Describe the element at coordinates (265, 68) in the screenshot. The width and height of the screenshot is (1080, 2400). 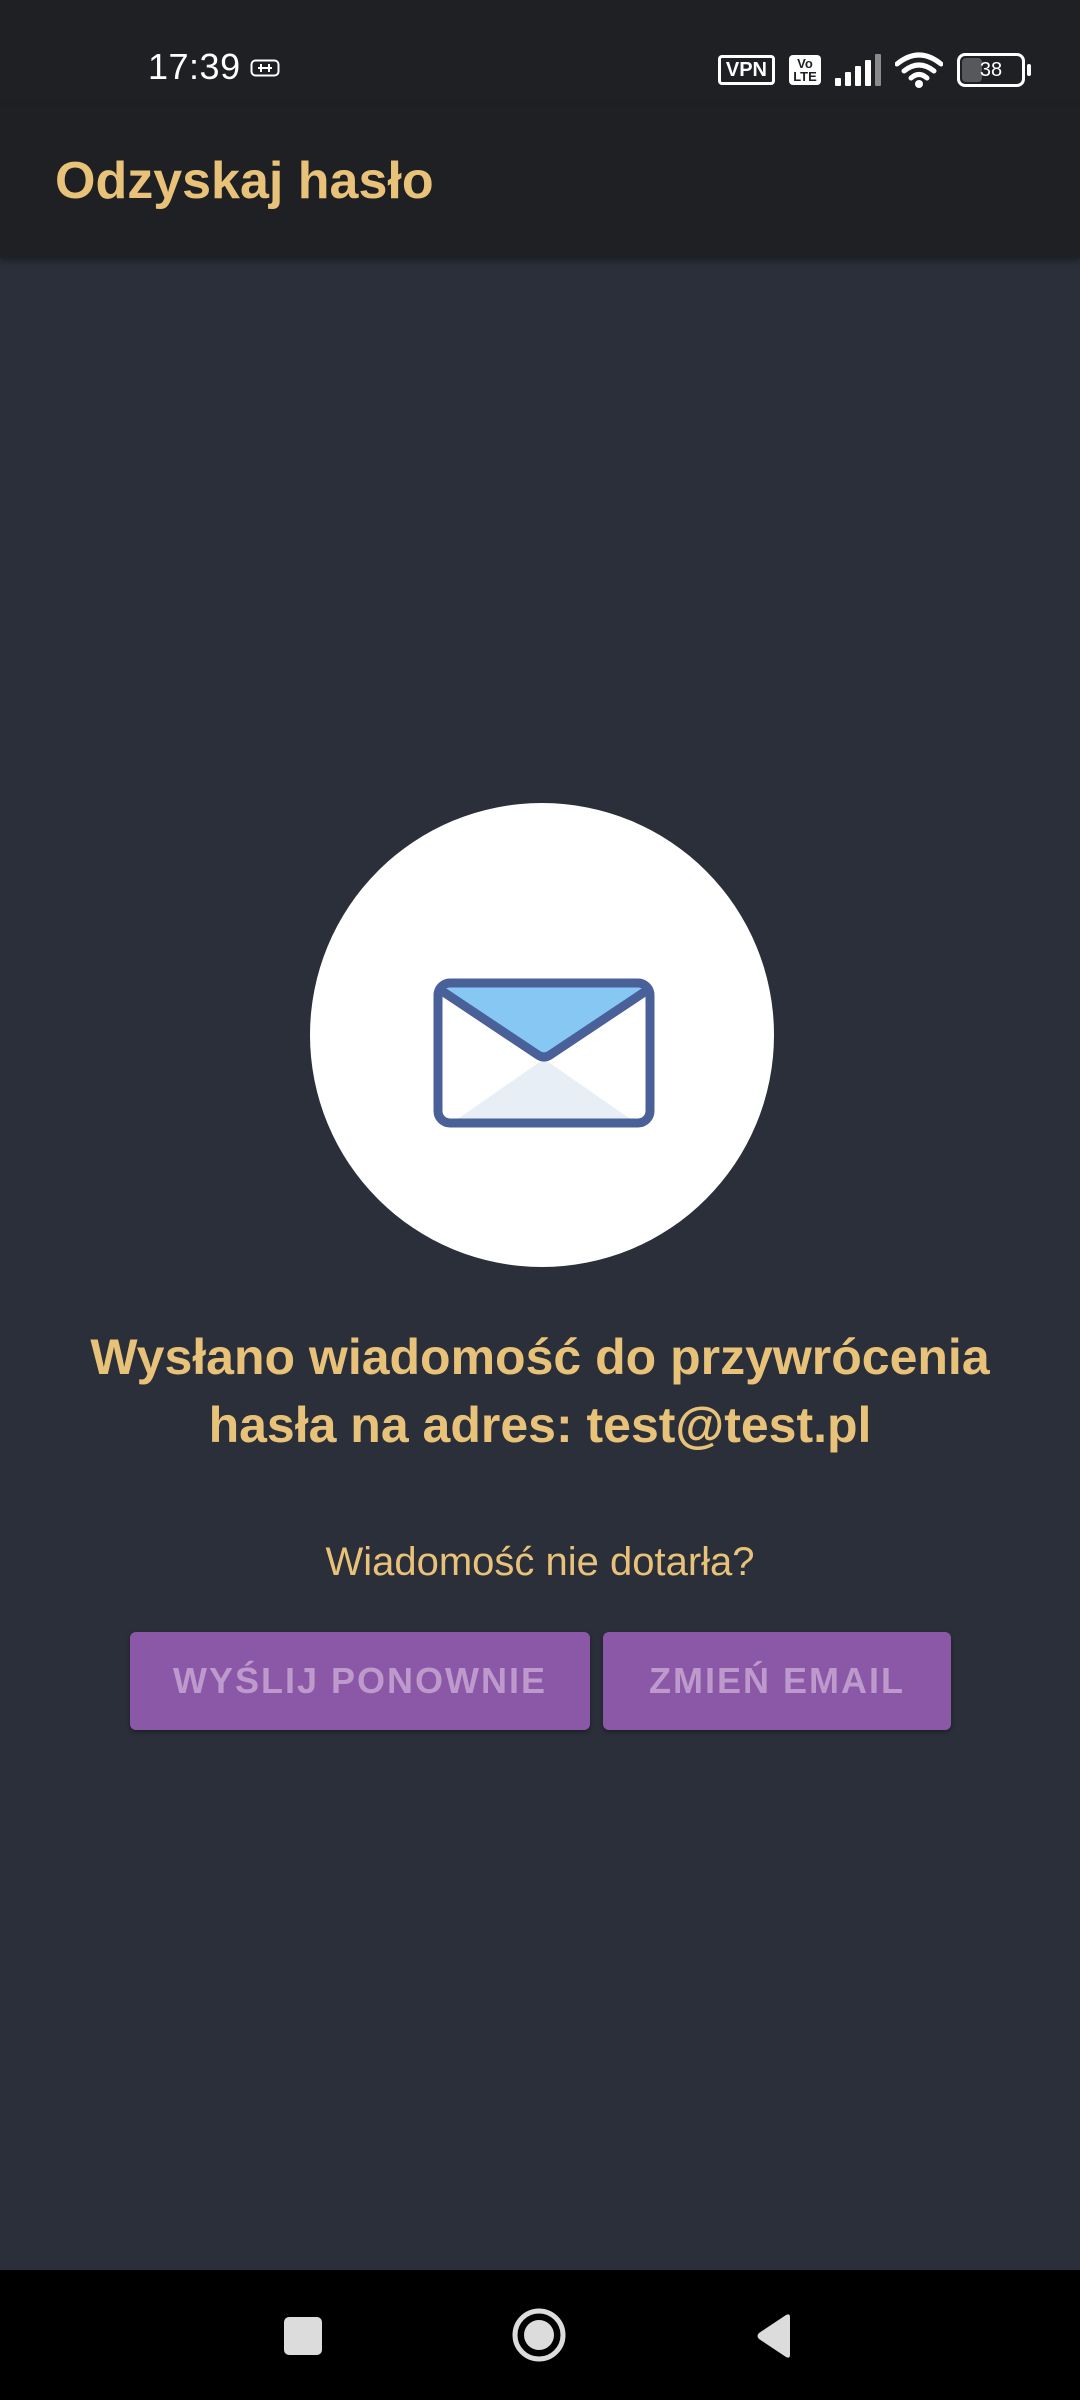
I see `notification-icon` at that location.